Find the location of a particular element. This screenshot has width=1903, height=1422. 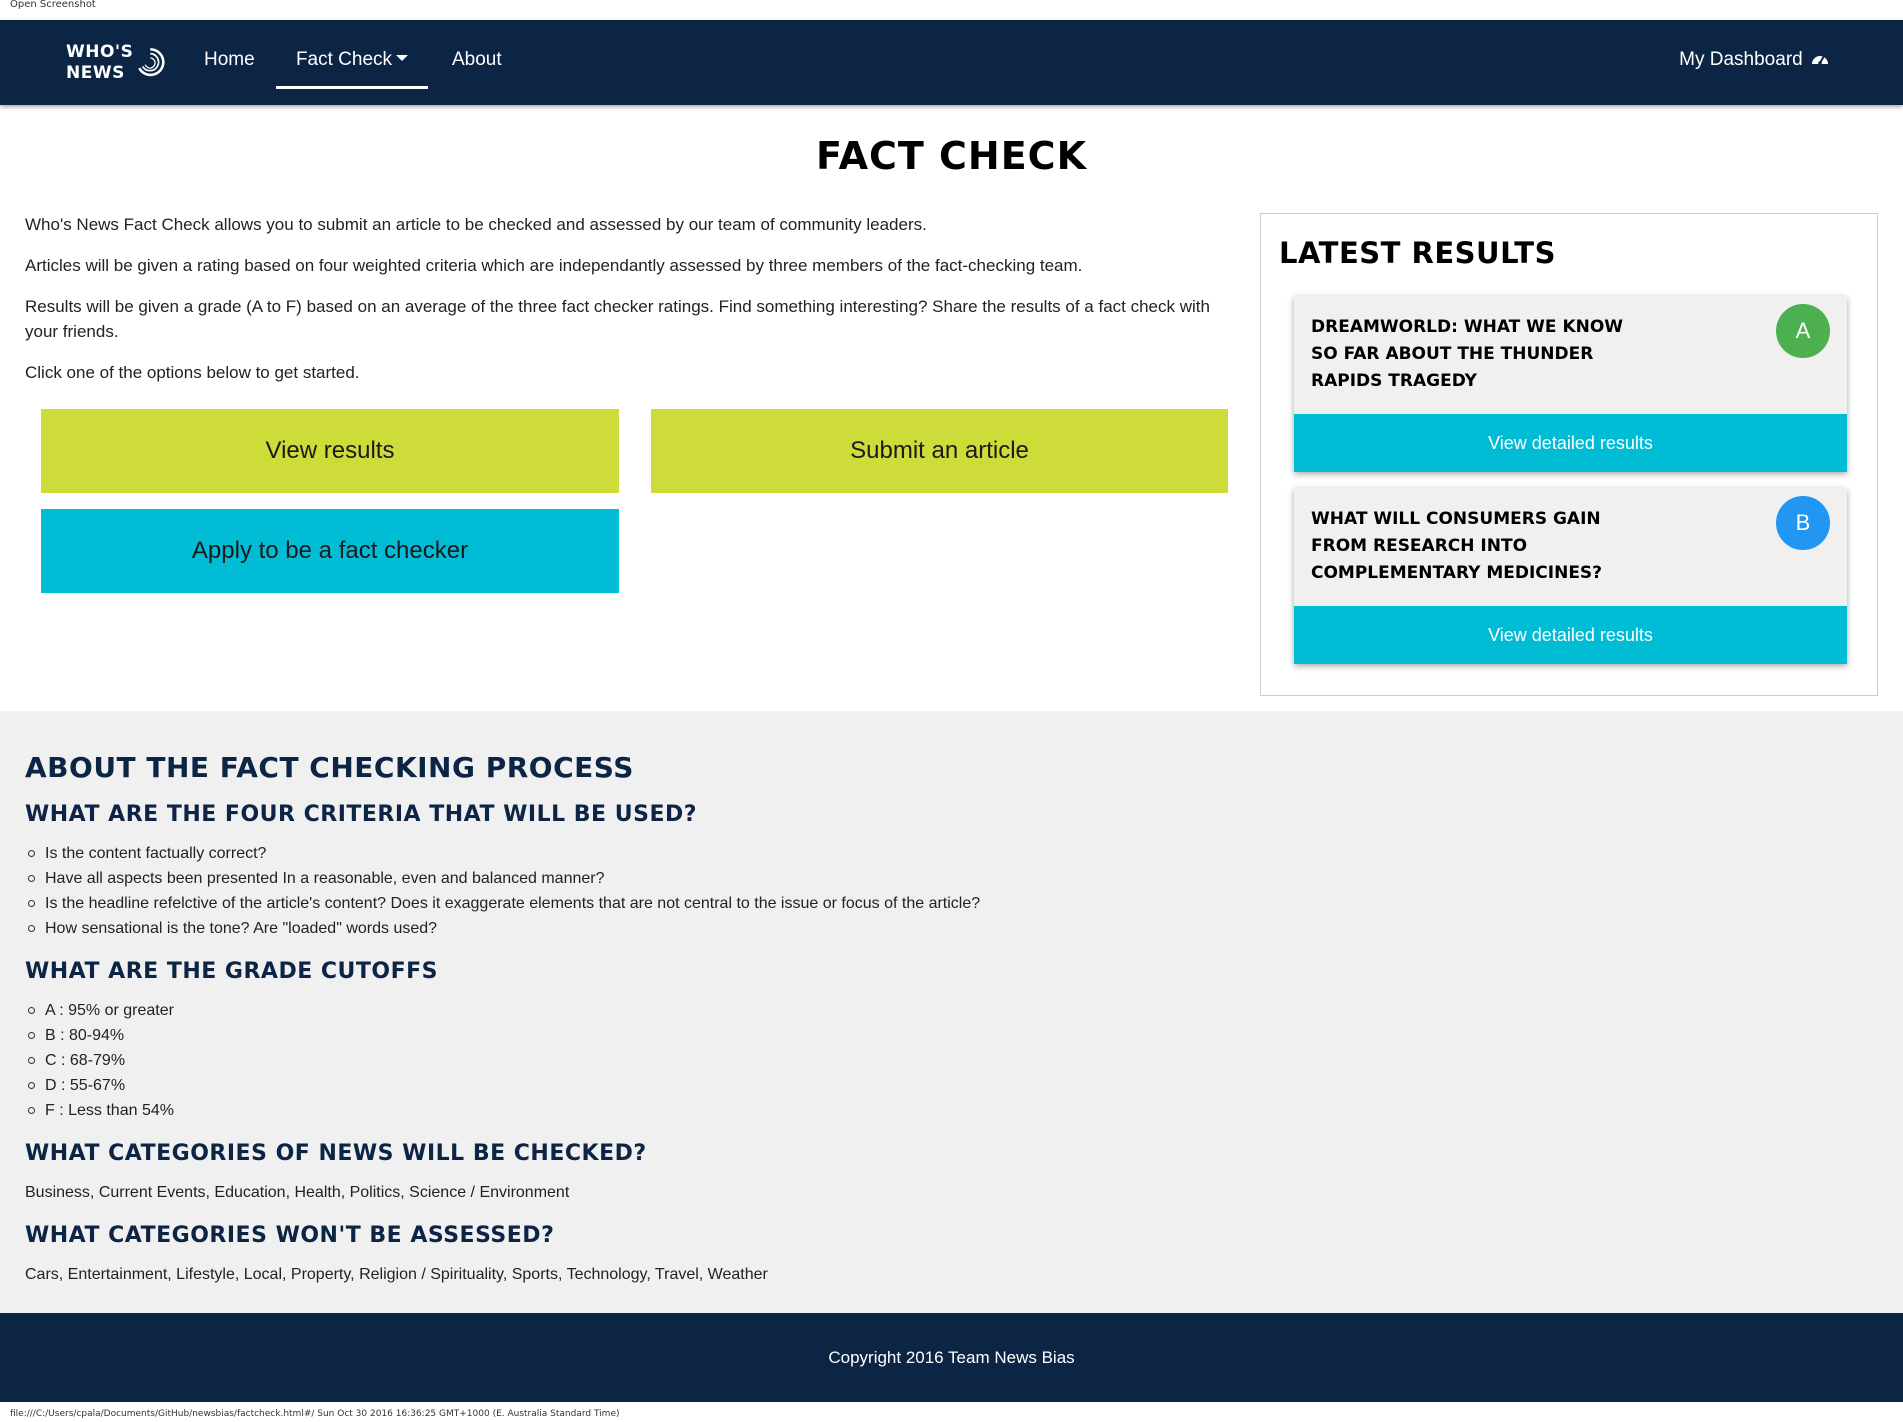

list-item: C : 68-79% is located at coordinates (925, 1060).